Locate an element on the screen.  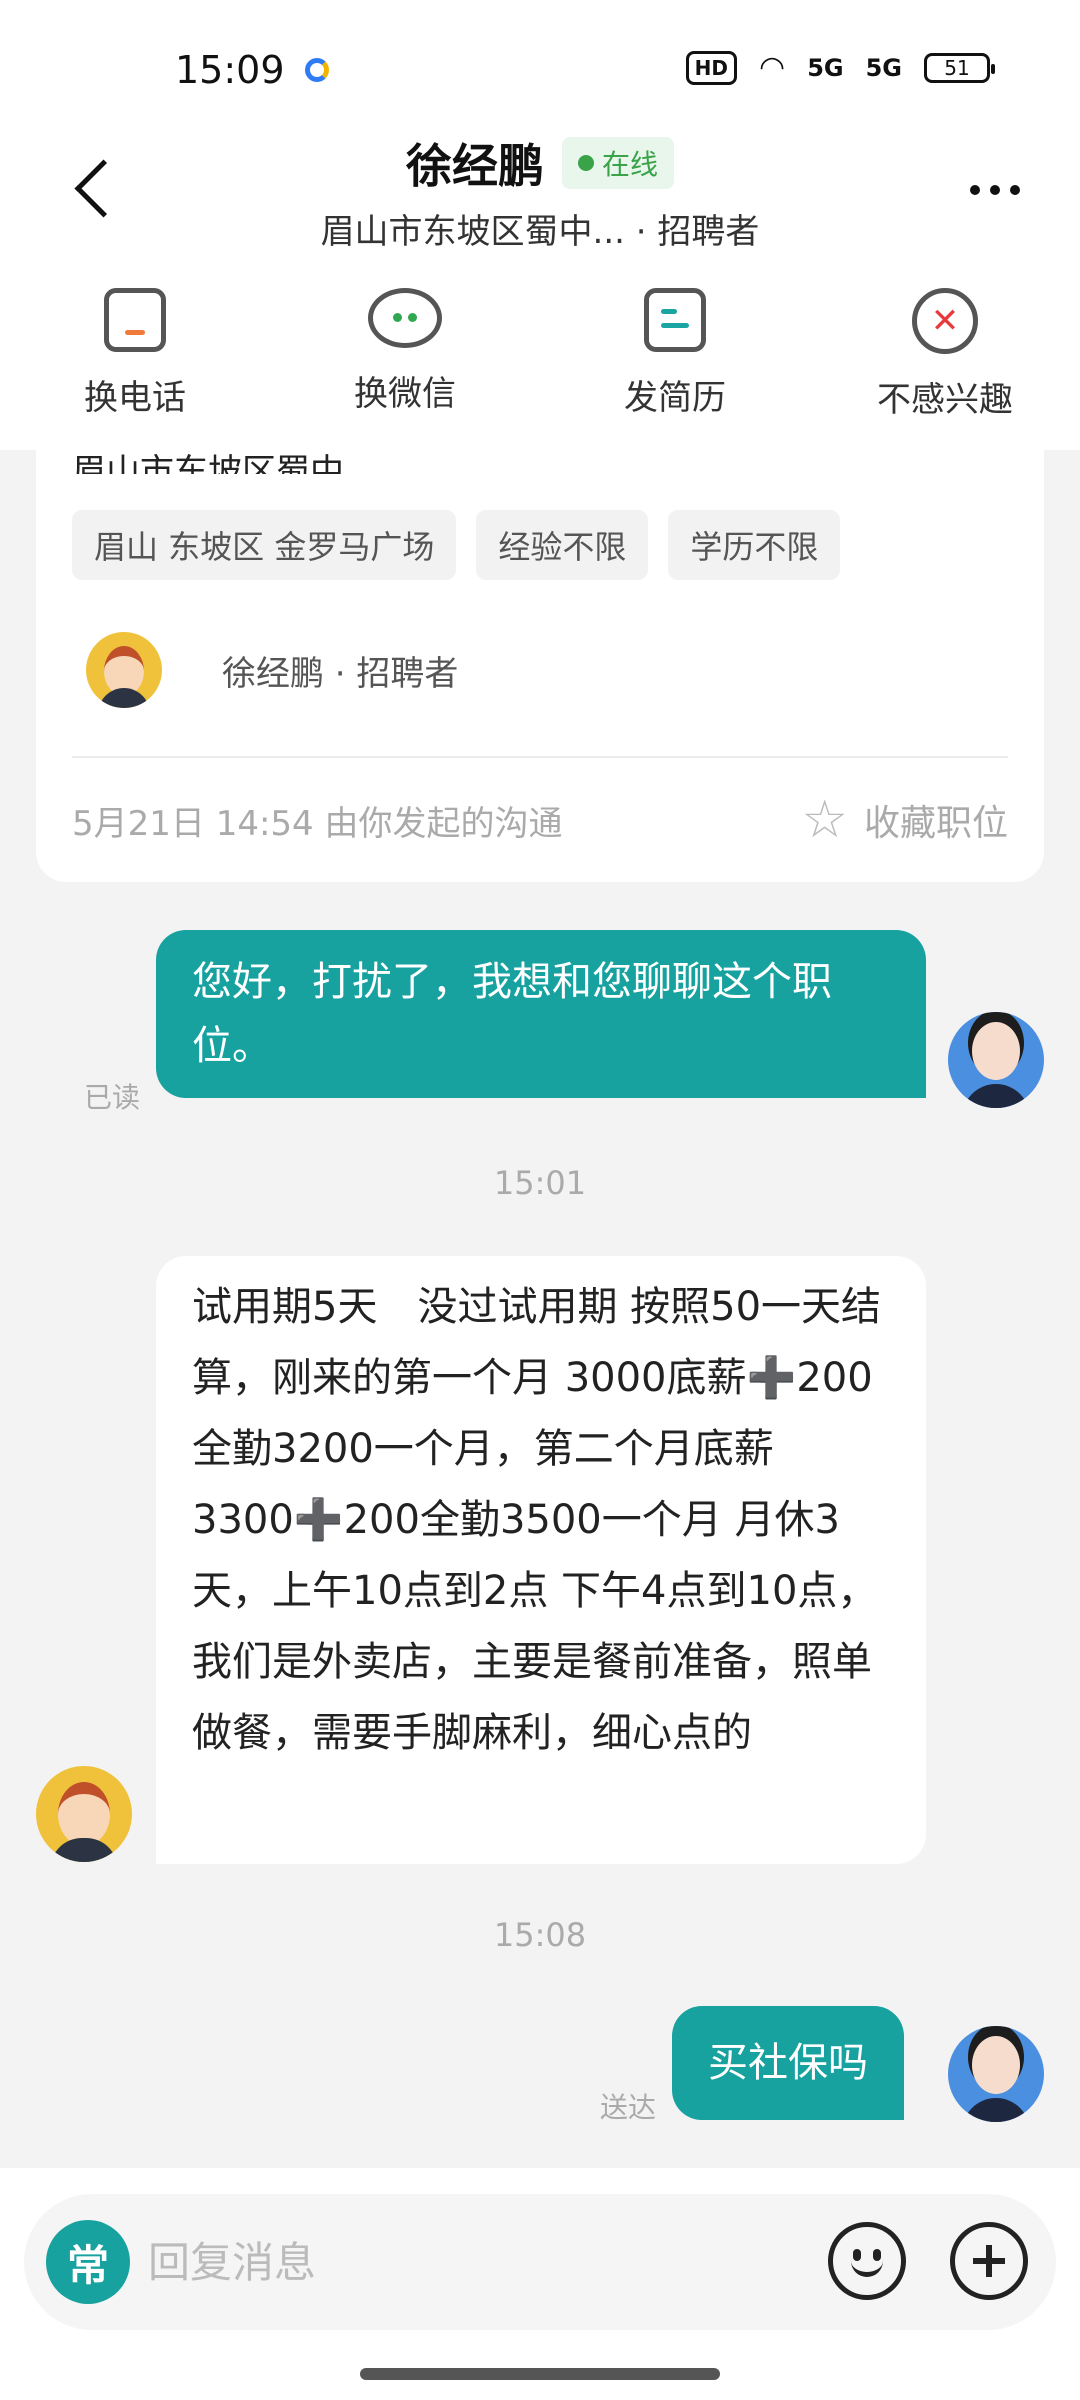
read-status: 已读 is located at coordinates (112, 1097).